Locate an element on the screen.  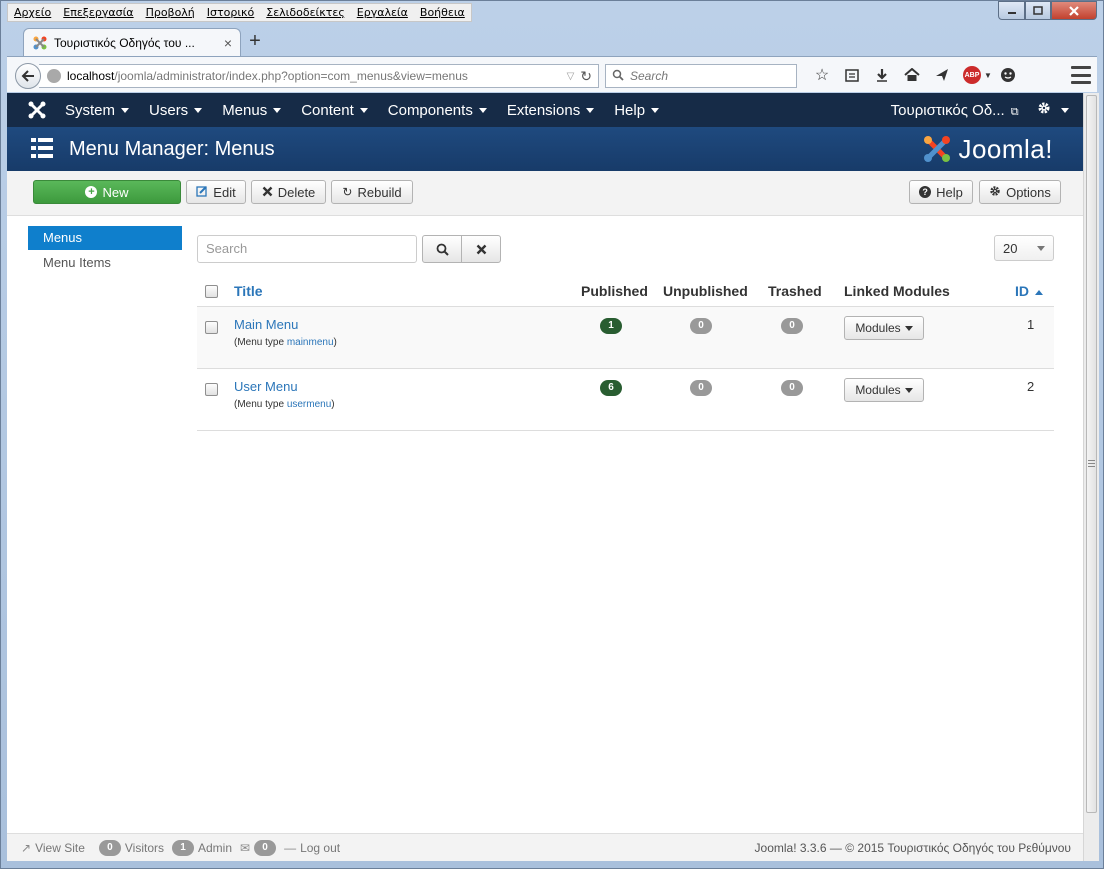
menu-type-link: mainmenu is located at coordinates (310, 342).